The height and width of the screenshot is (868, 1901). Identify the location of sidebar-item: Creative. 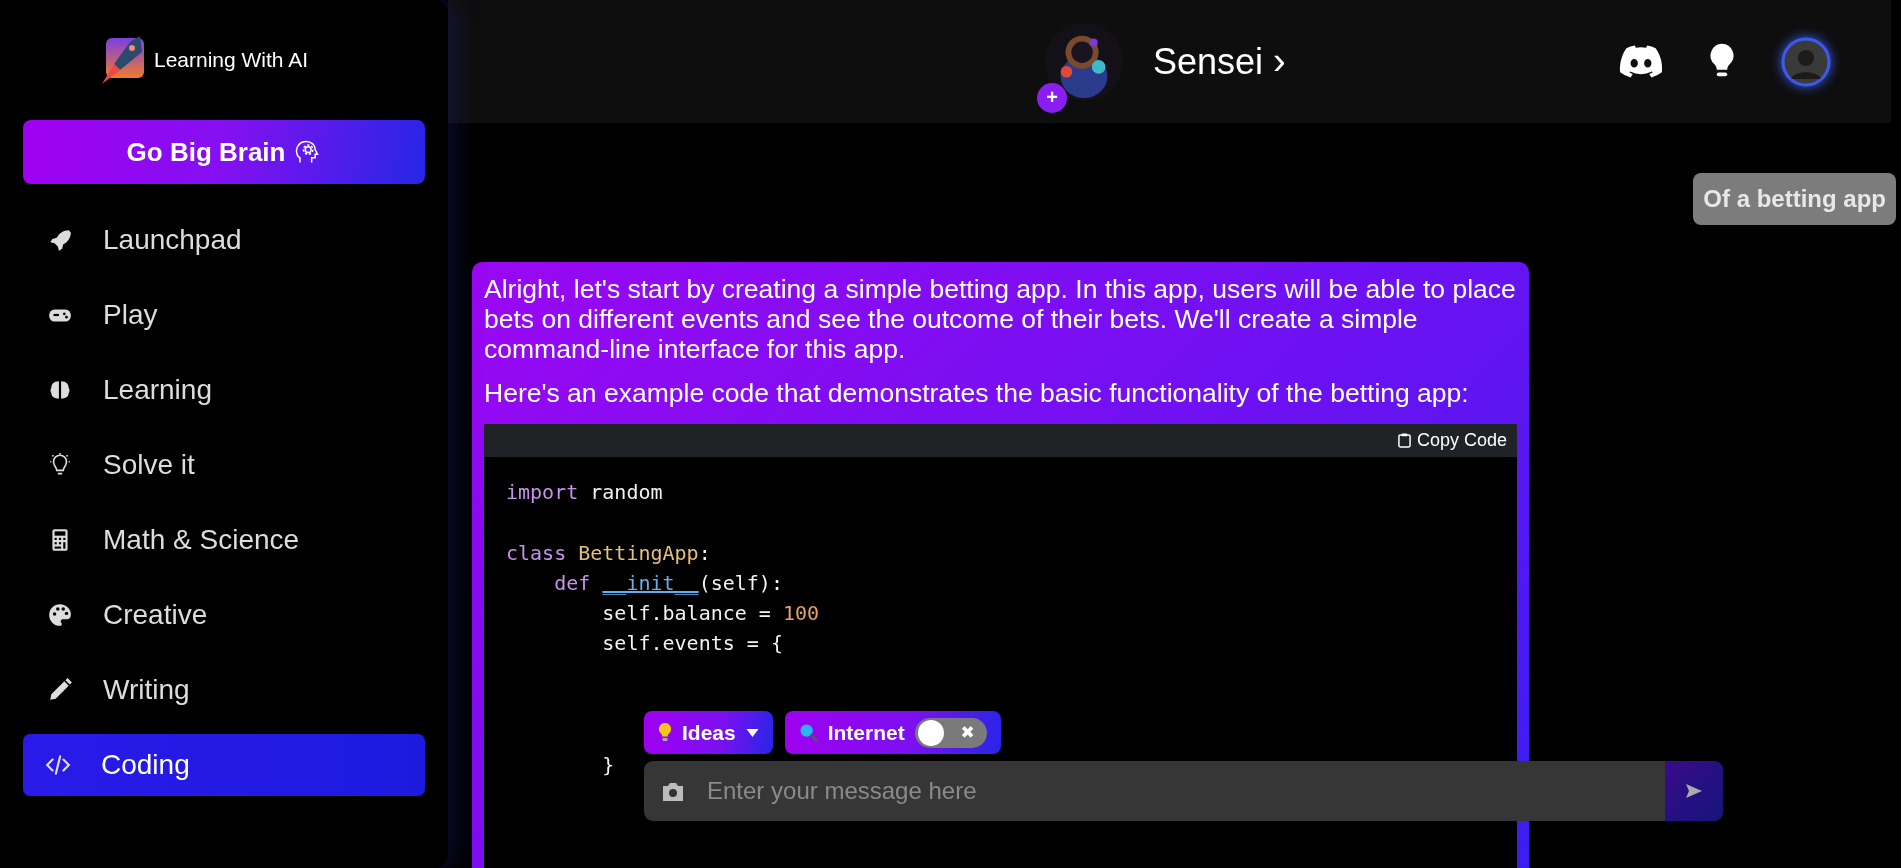
(224, 615).